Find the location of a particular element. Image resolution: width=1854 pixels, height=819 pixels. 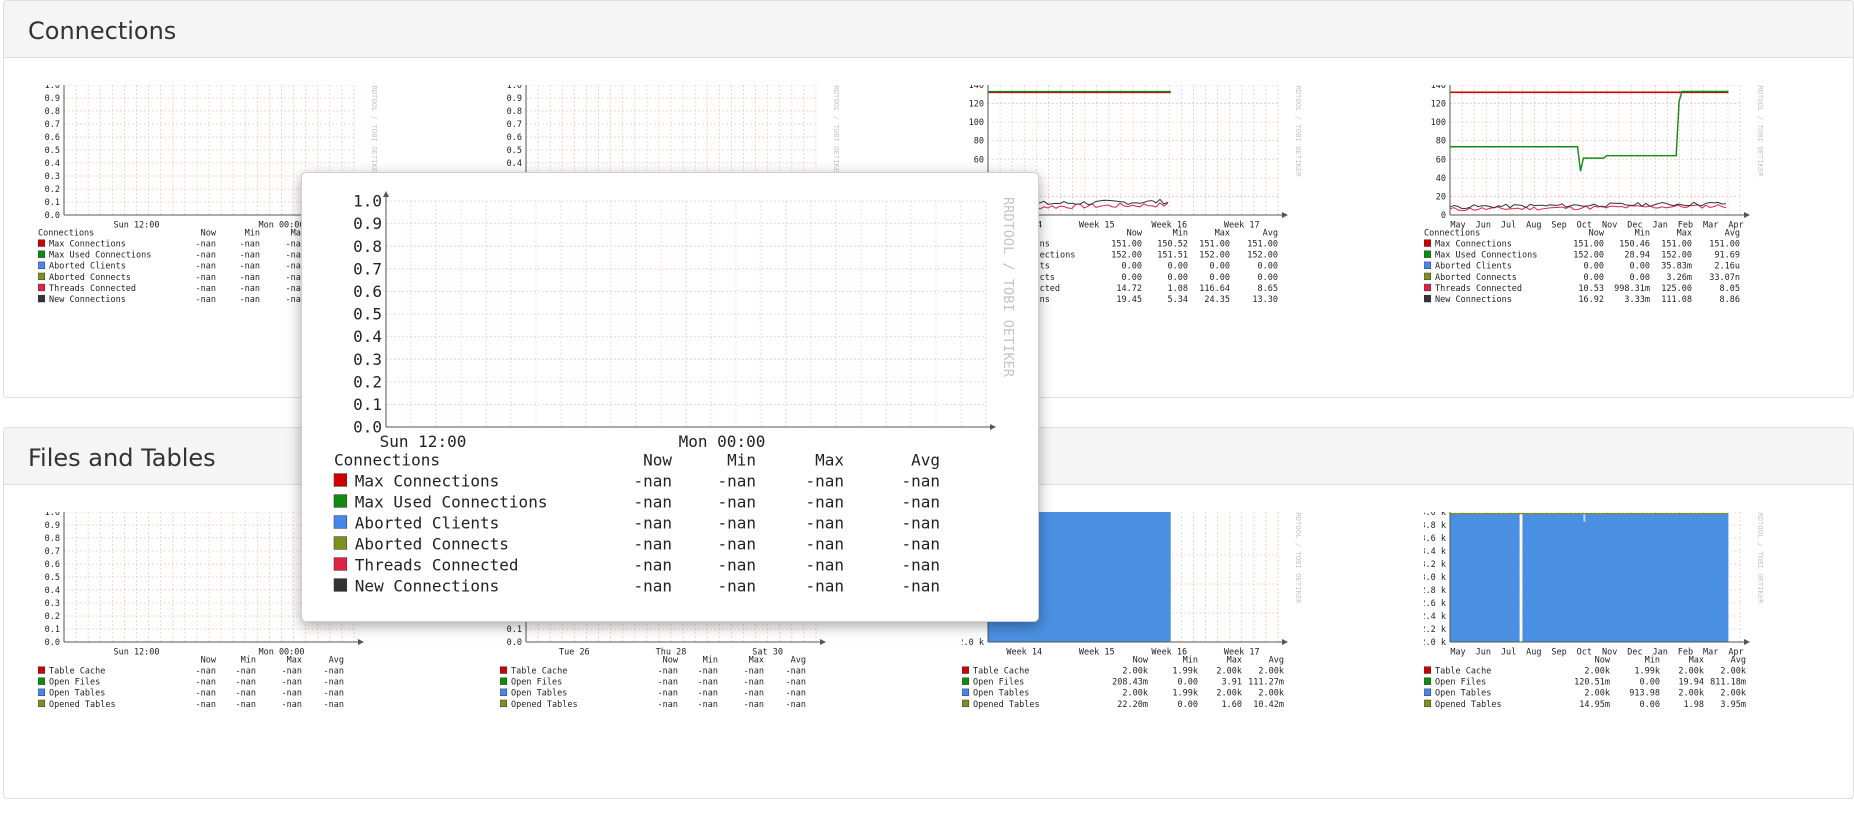

y-tick-label: 3.6 k is located at coordinates (1435, 539).